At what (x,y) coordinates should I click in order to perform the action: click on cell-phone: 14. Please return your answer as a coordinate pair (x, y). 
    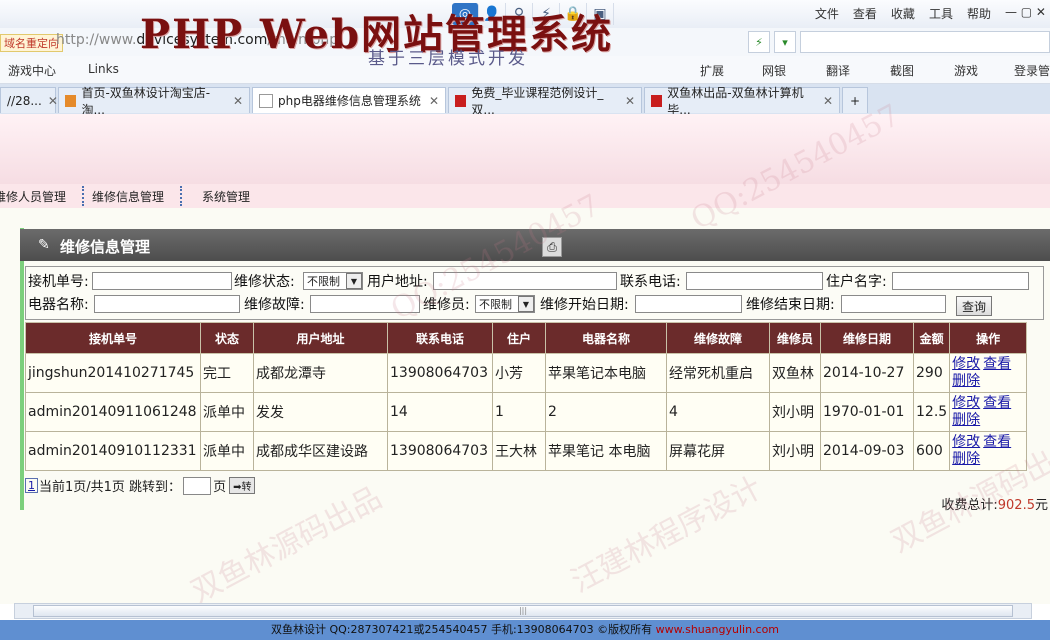
    Looking at the image, I should click on (440, 412).